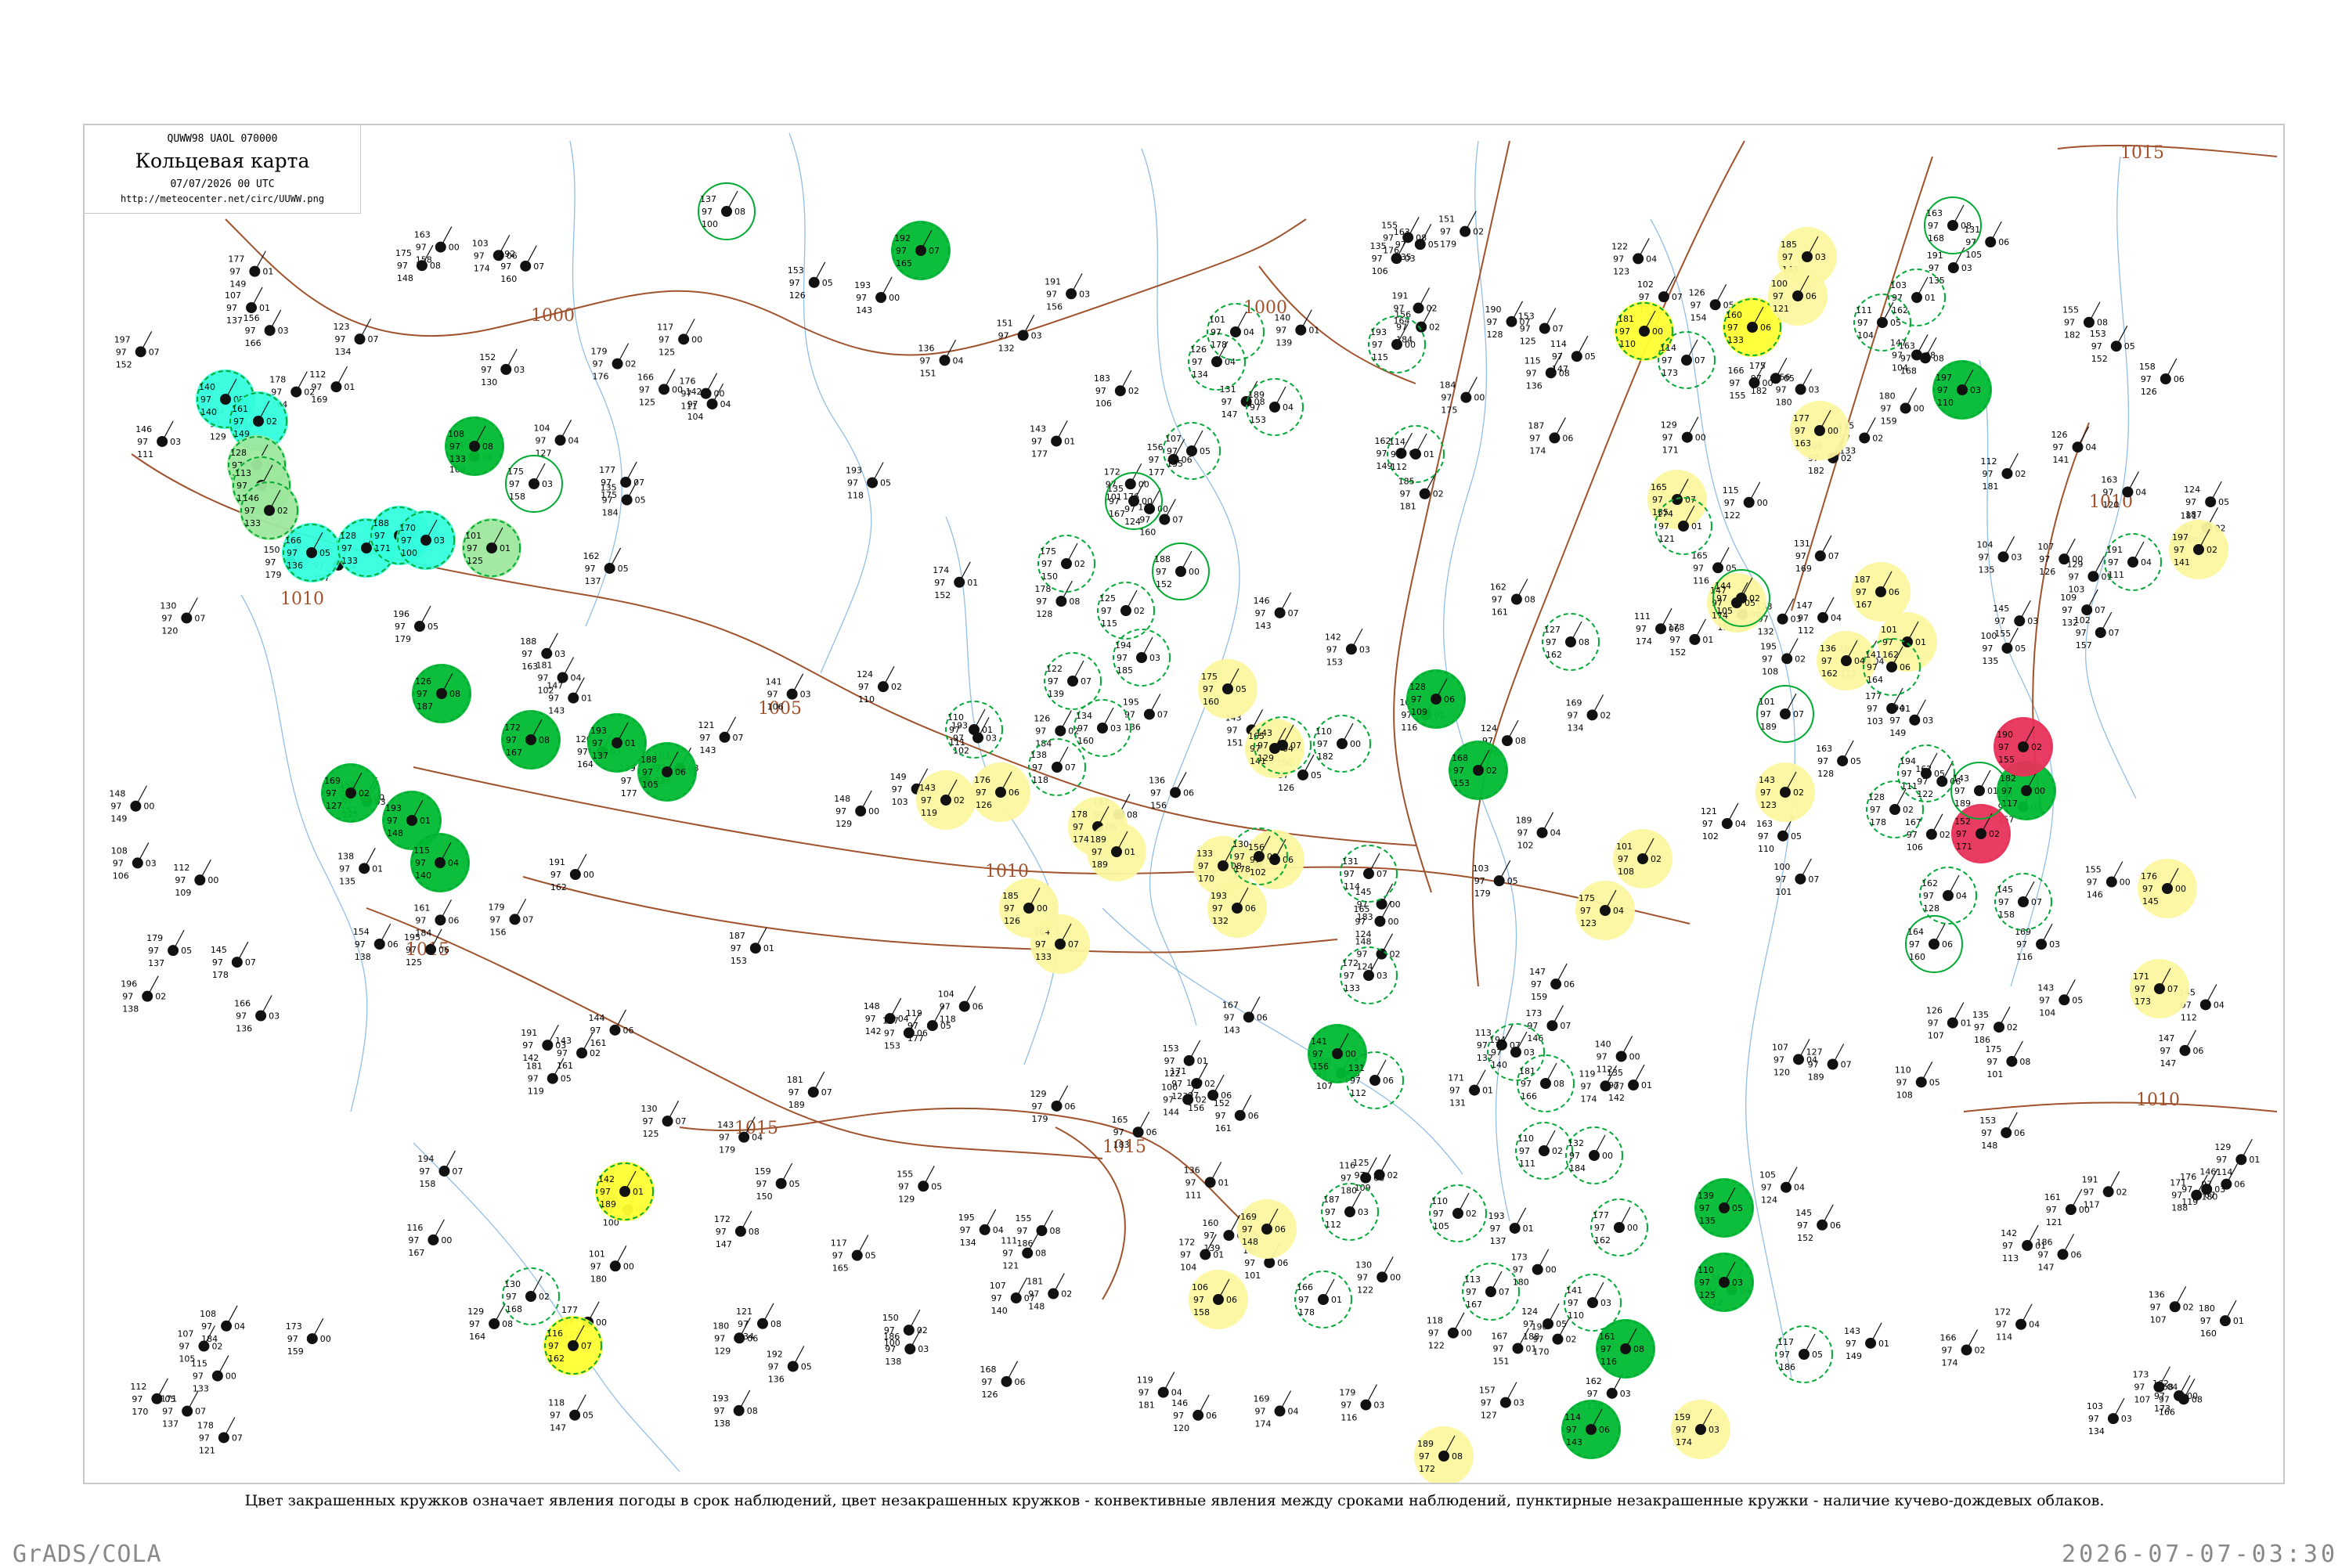 This screenshot has height=1568, width=2349. I want to click on weather-station: 17797 01103, so click(1888, 706).